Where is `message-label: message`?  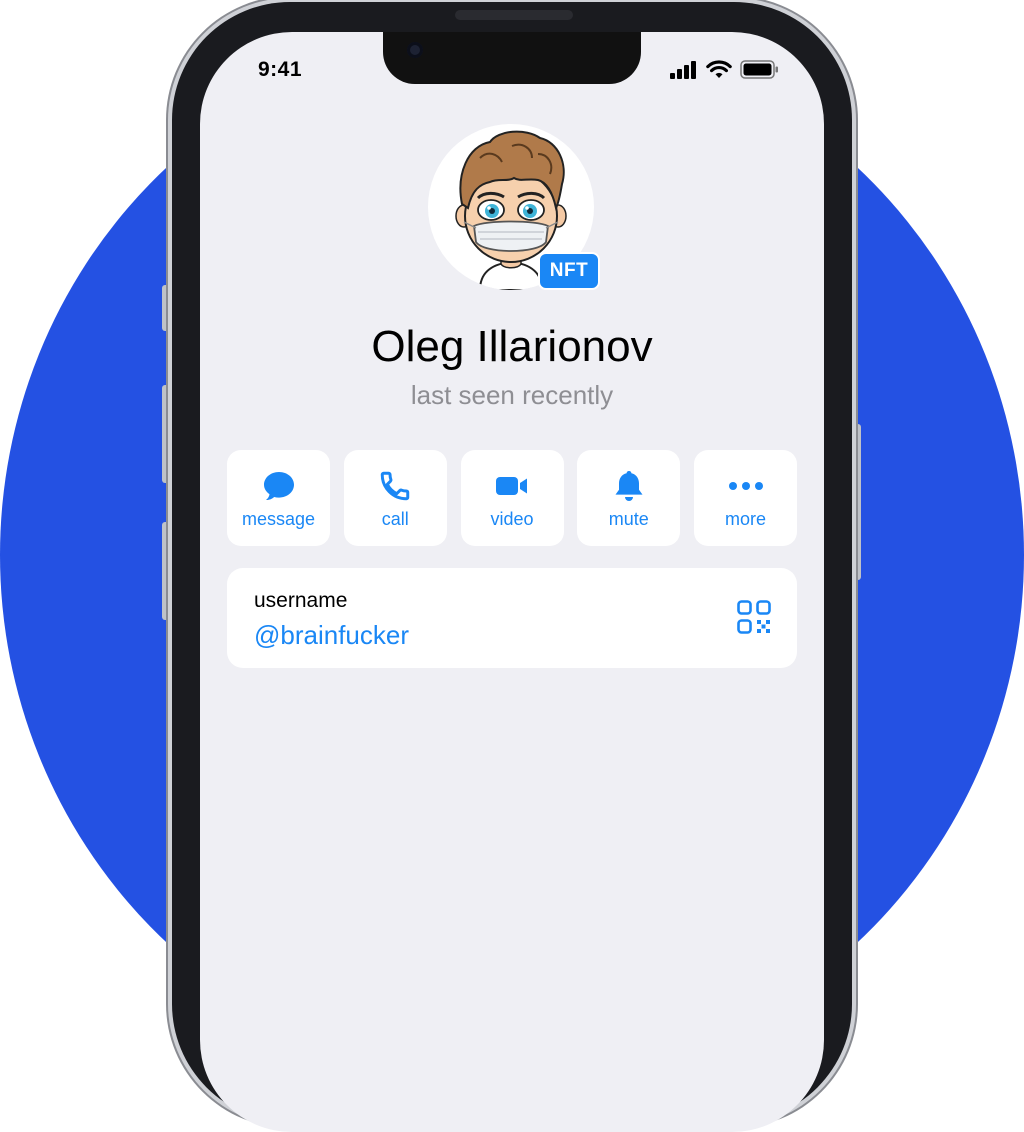 message-label: message is located at coordinates (278, 519).